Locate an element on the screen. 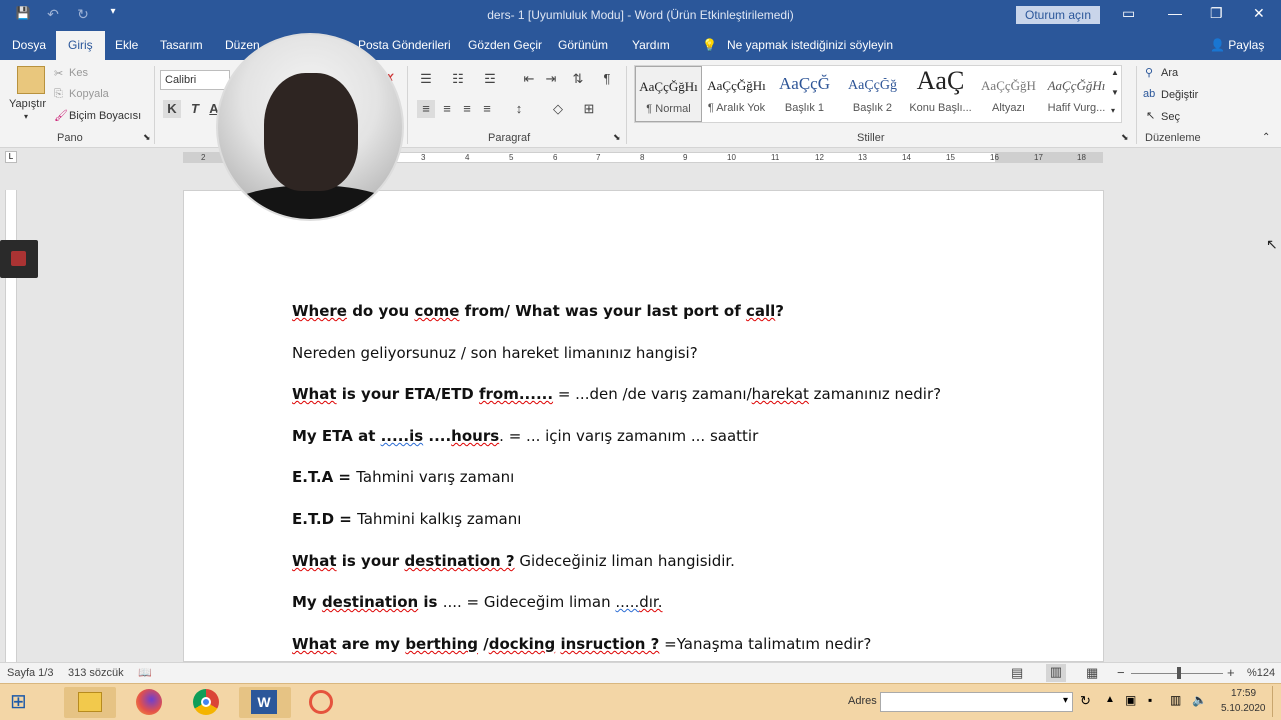  paragraph-launcher-icon: ⬊ is located at coordinates (617, 137).